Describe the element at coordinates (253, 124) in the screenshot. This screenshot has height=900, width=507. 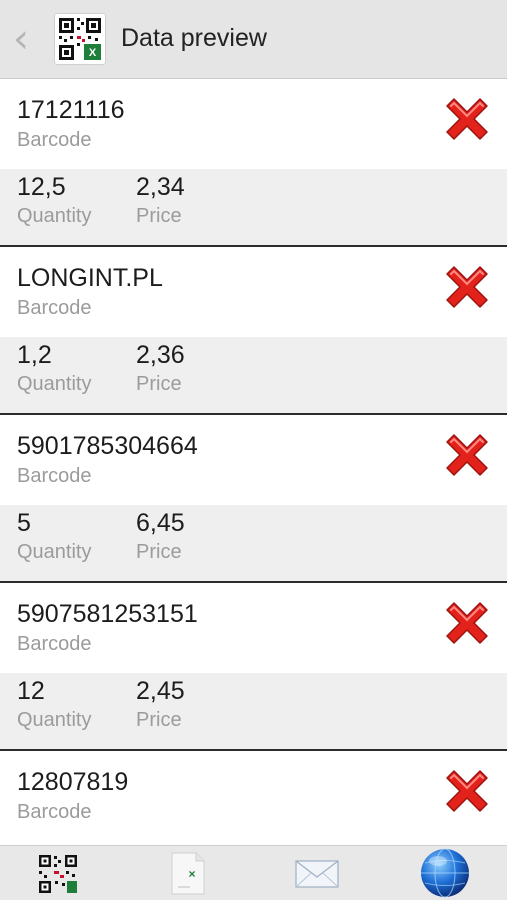
I see `record-header: 17121116 Barcode` at that location.